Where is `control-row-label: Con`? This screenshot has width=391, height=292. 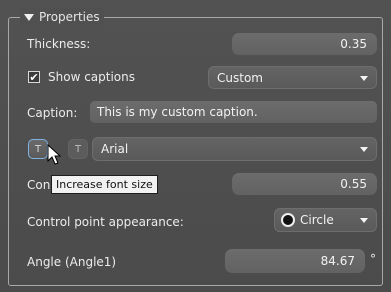 control-row-label: Con is located at coordinates (39, 185).